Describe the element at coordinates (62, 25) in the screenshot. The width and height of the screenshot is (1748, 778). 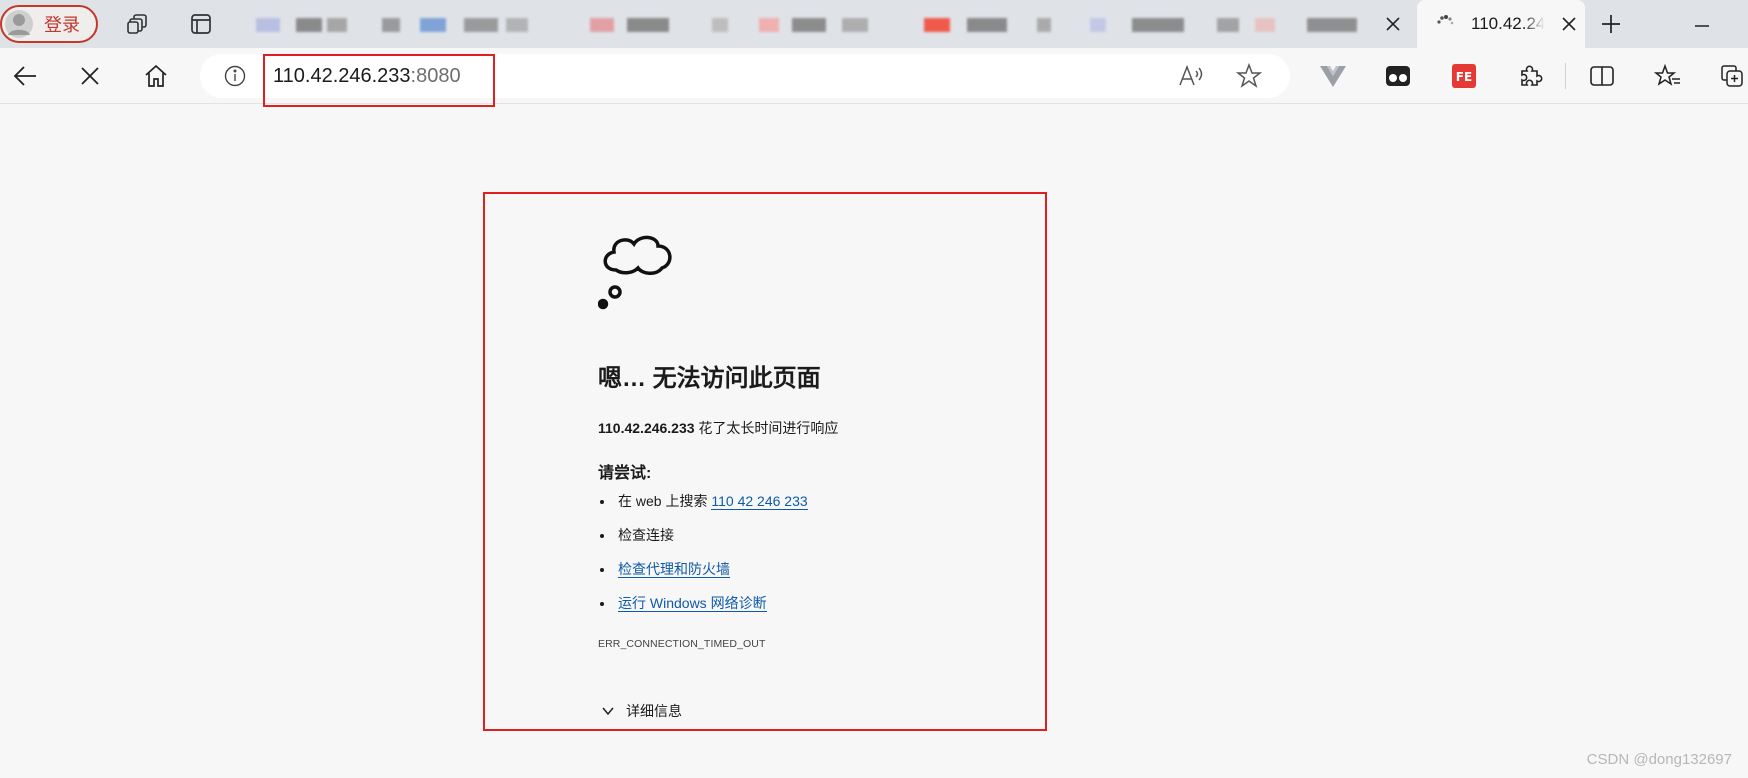
I see `profile-label: 登录` at that location.